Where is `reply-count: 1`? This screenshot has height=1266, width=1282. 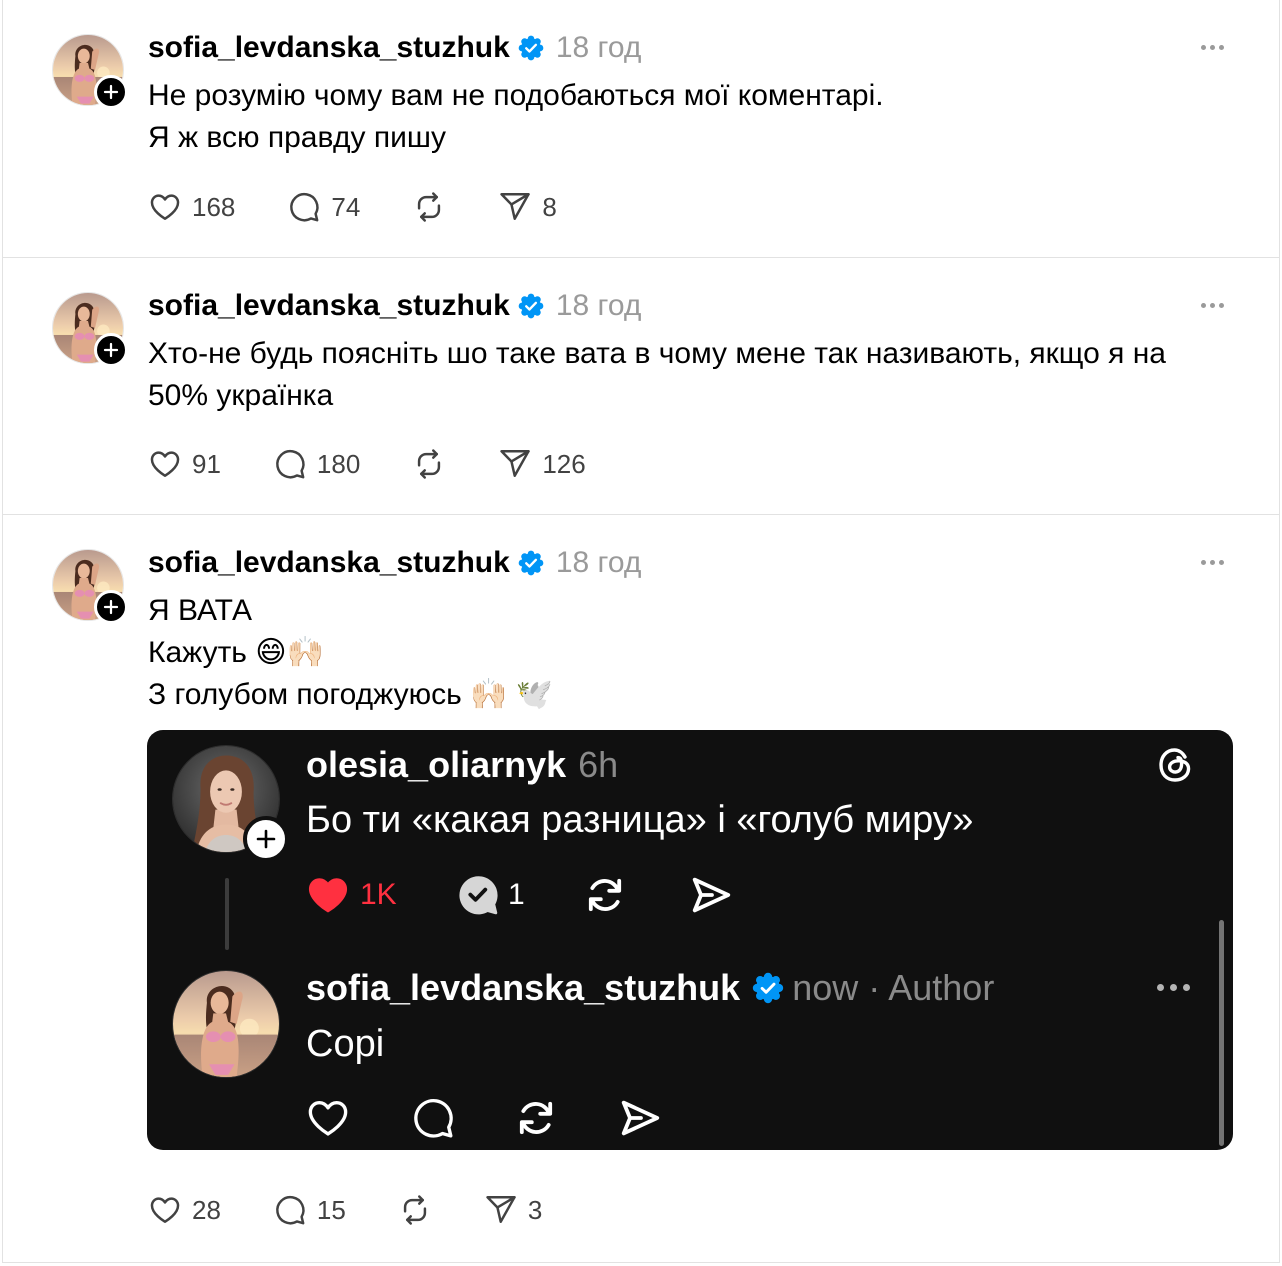 reply-count: 1 is located at coordinates (516, 894).